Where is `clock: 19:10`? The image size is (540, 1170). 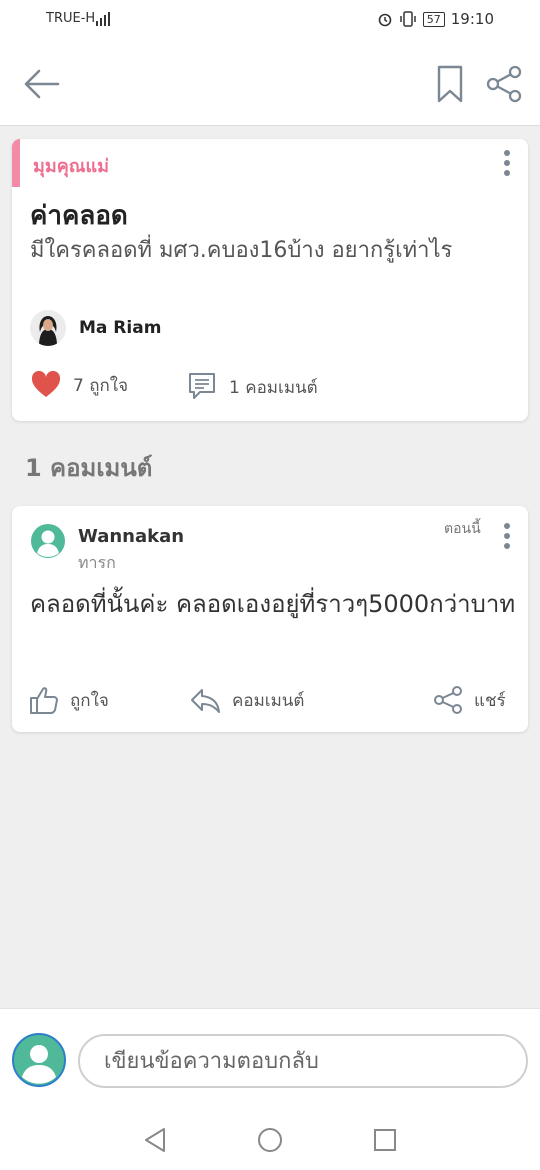 clock: 19:10 is located at coordinates (472, 19).